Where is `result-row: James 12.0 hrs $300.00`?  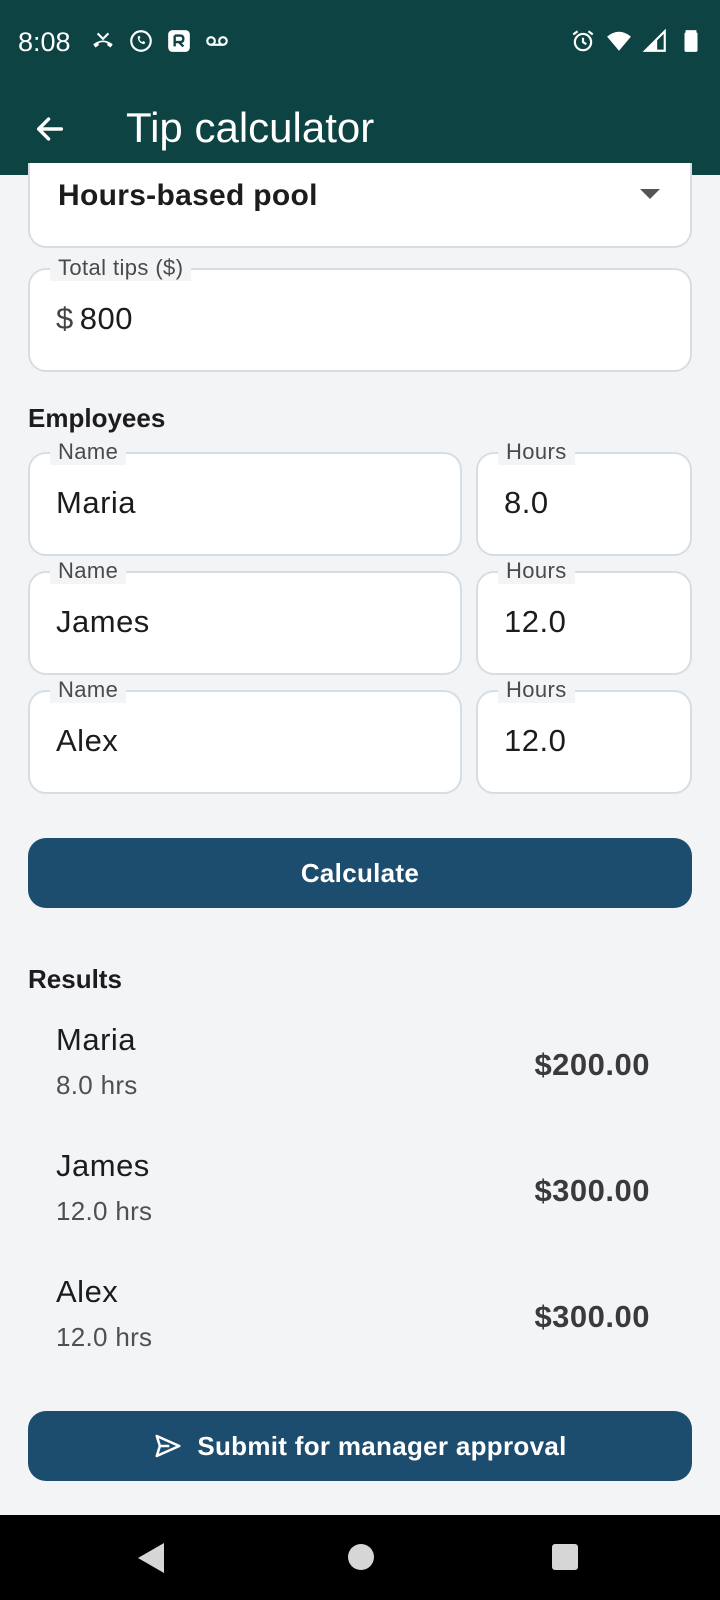 result-row: James 12.0 hrs $300.00 is located at coordinates (353, 1193).